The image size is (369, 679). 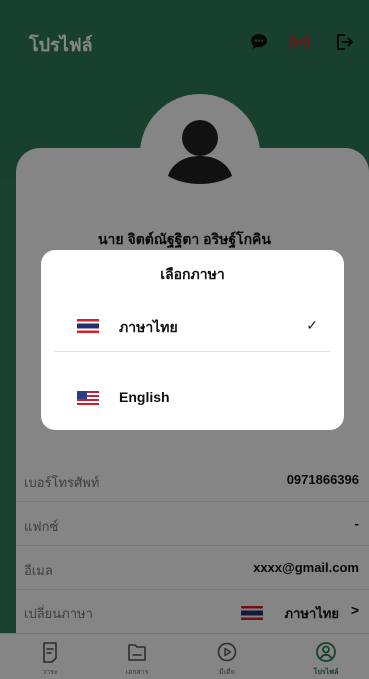 What do you see at coordinates (192, 326) in the screenshot?
I see `language-option-thai: ภาษาไทย ✓` at bounding box center [192, 326].